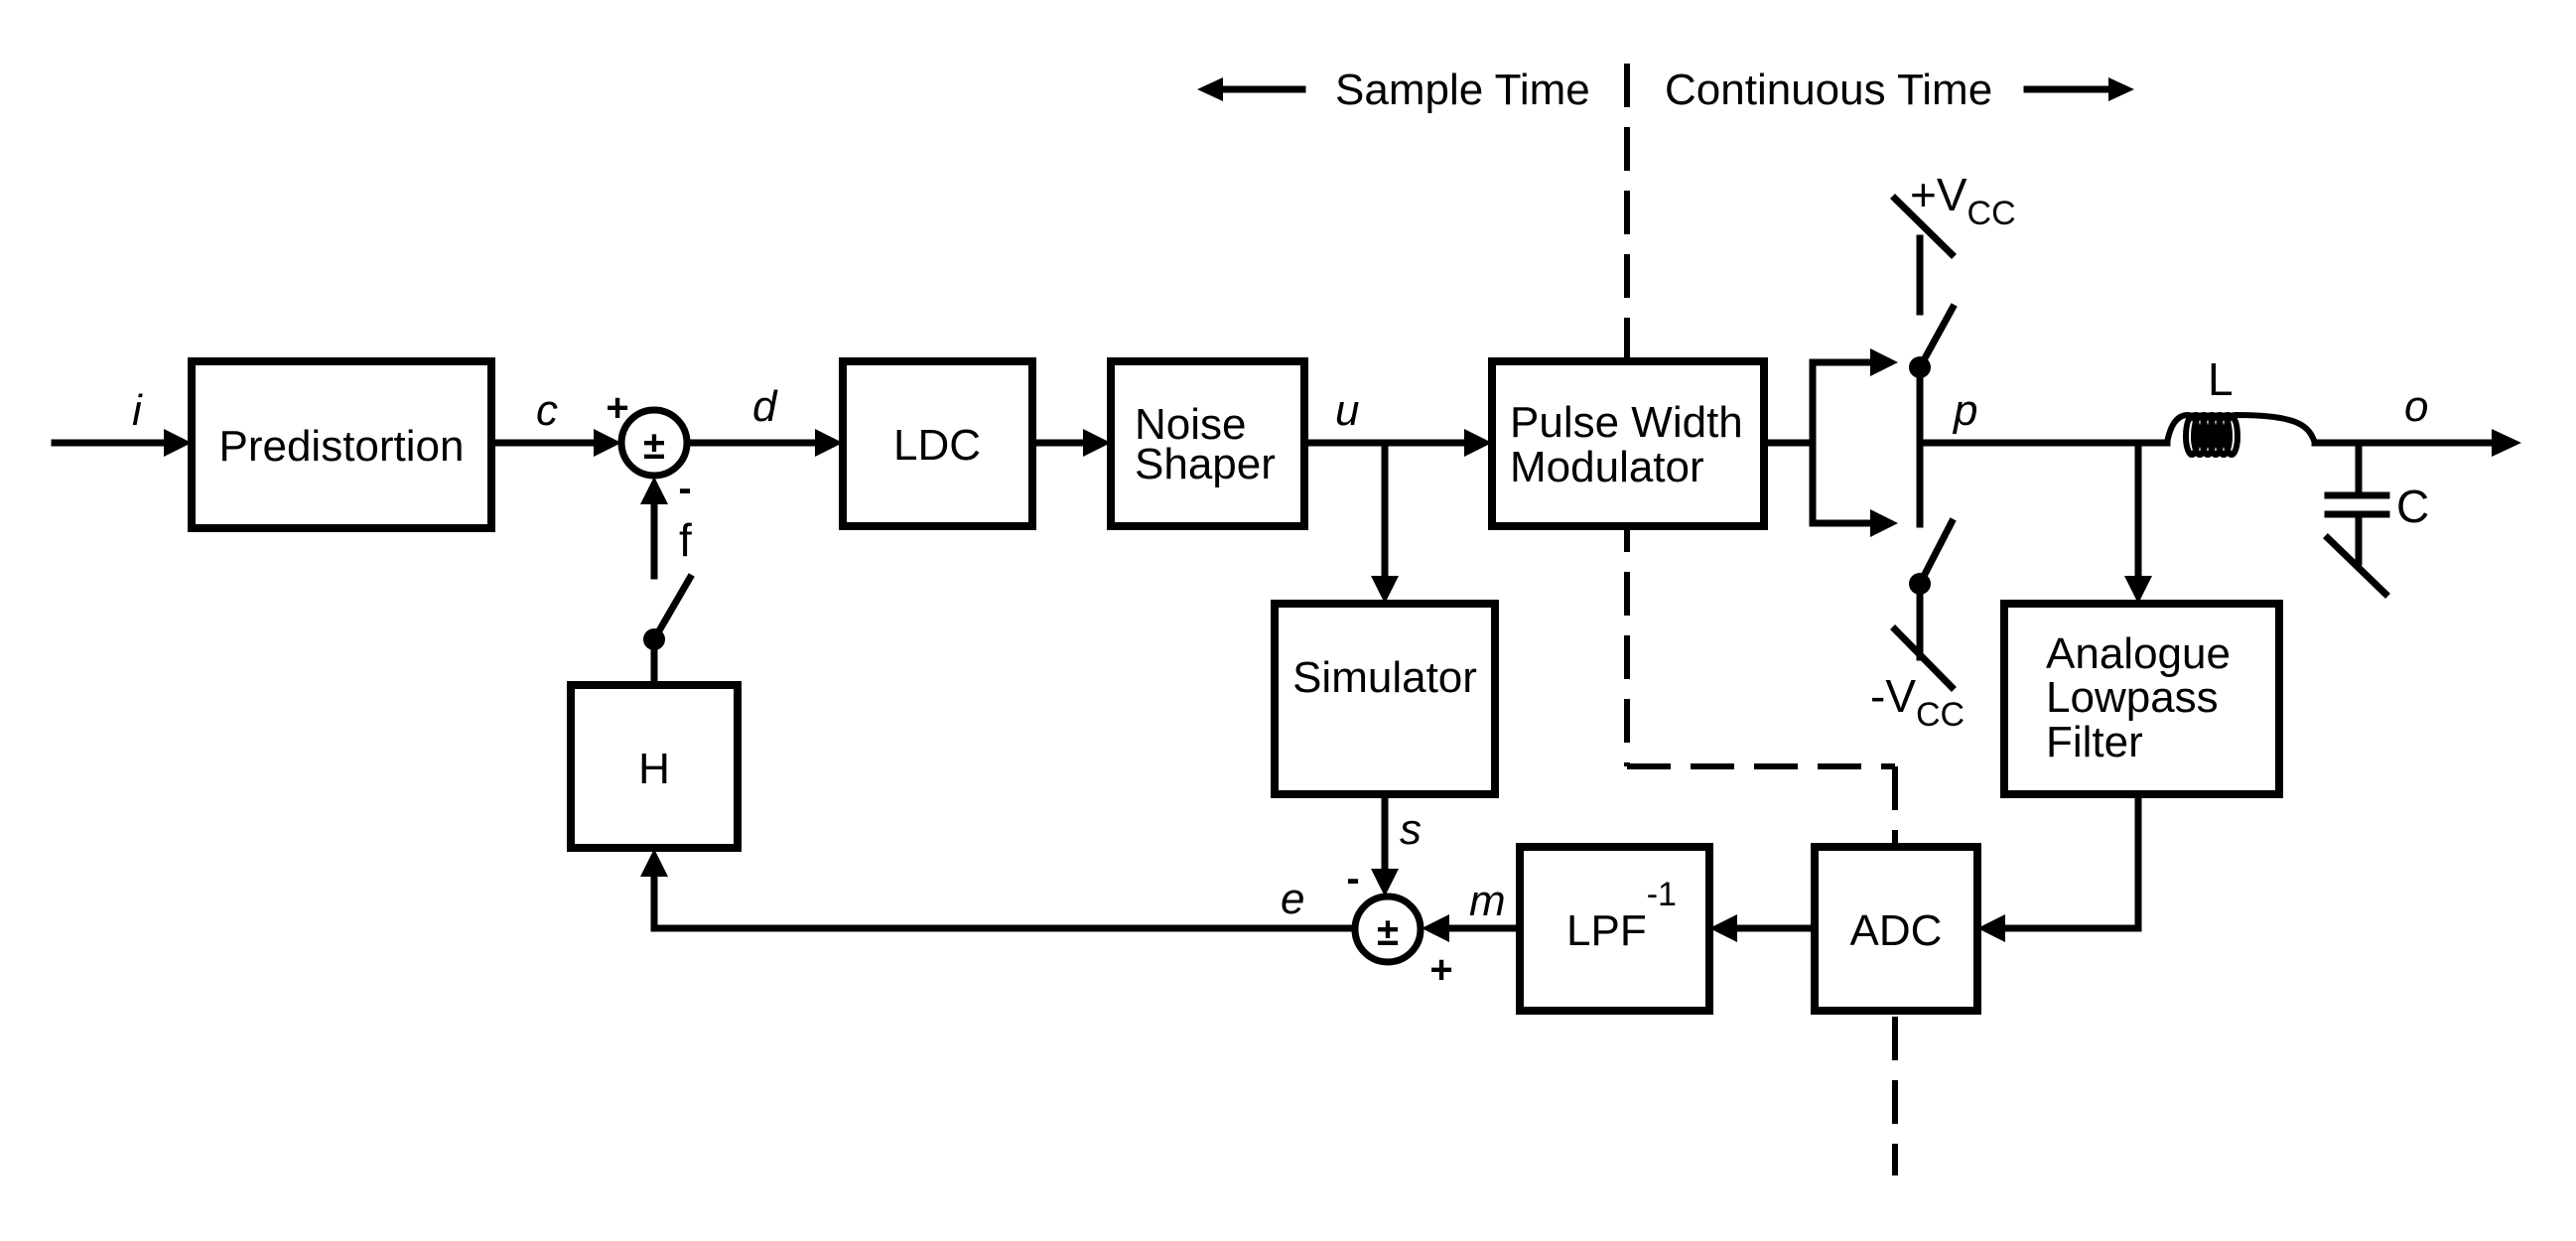 The height and width of the screenshot is (1241, 2576). What do you see at coordinates (1487, 901) in the screenshot?
I see `signal-label-m: m` at bounding box center [1487, 901].